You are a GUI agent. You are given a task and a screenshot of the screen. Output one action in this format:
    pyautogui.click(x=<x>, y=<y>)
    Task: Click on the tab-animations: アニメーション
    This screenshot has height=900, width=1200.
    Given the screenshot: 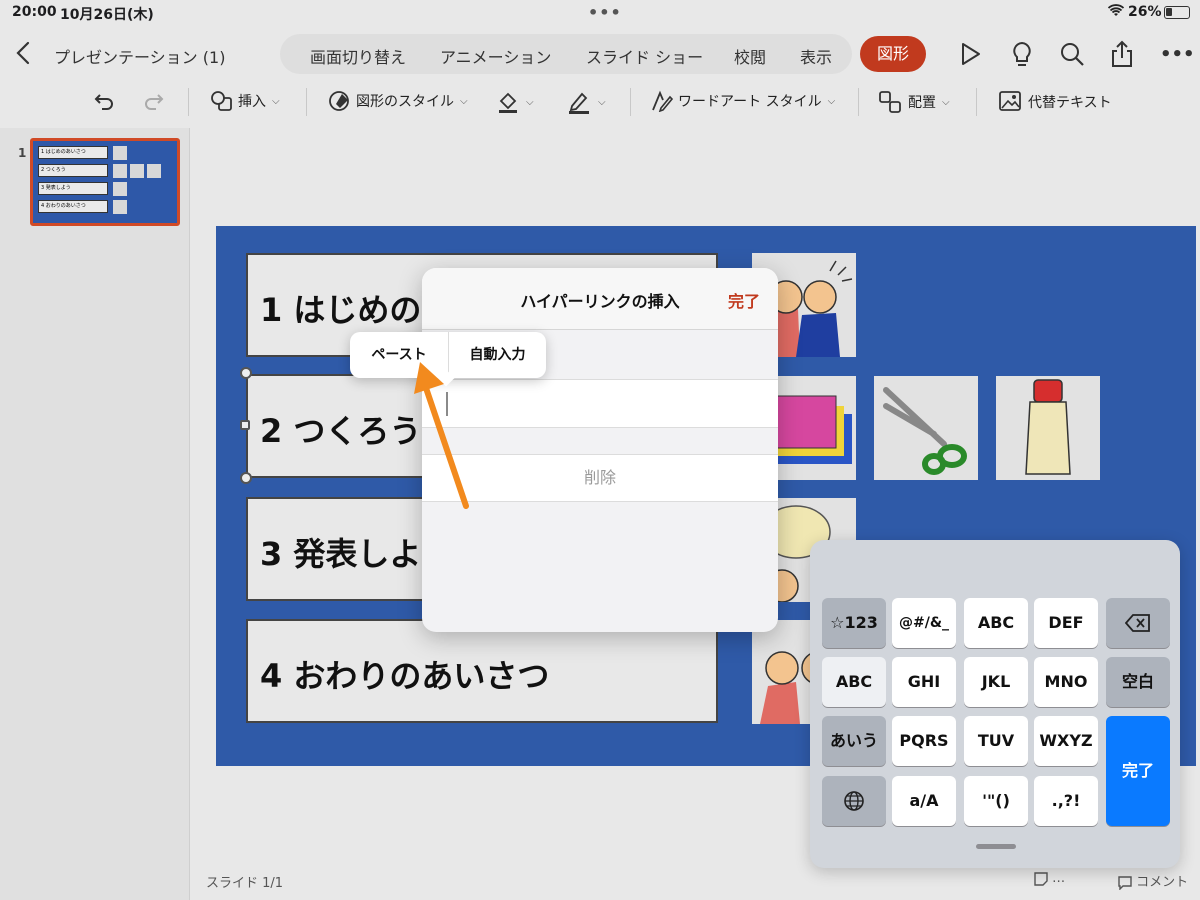 What is the action you would take?
    pyautogui.click(x=495, y=56)
    